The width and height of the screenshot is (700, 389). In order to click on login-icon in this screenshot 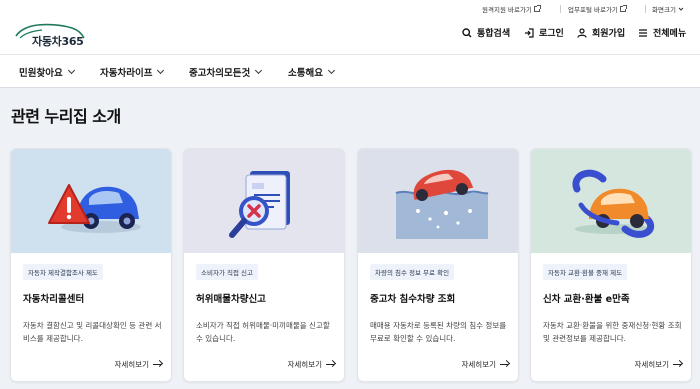, I will do `click(529, 32)`.